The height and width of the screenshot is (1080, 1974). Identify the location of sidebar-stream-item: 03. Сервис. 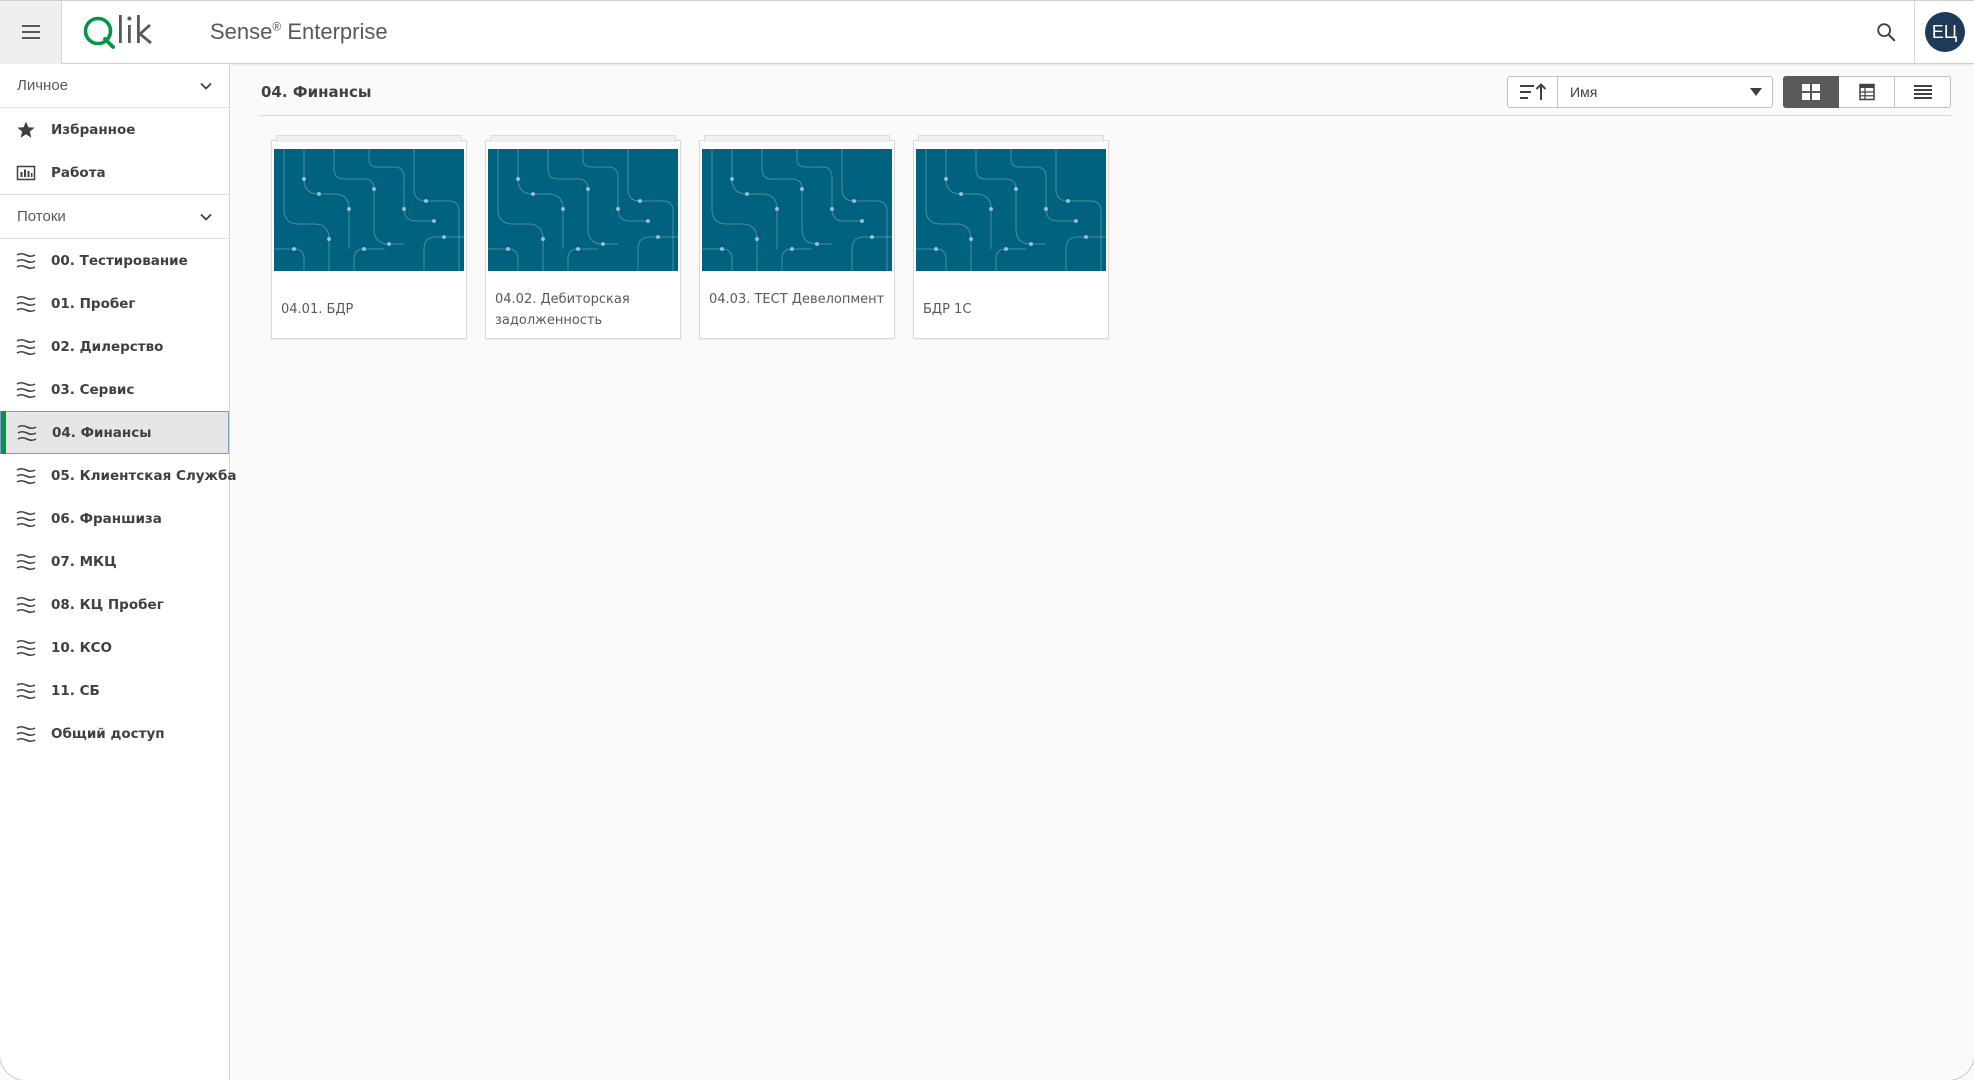
(114, 389).